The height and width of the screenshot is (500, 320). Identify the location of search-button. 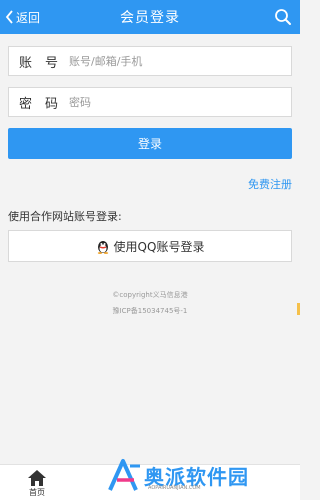
(283, 17).